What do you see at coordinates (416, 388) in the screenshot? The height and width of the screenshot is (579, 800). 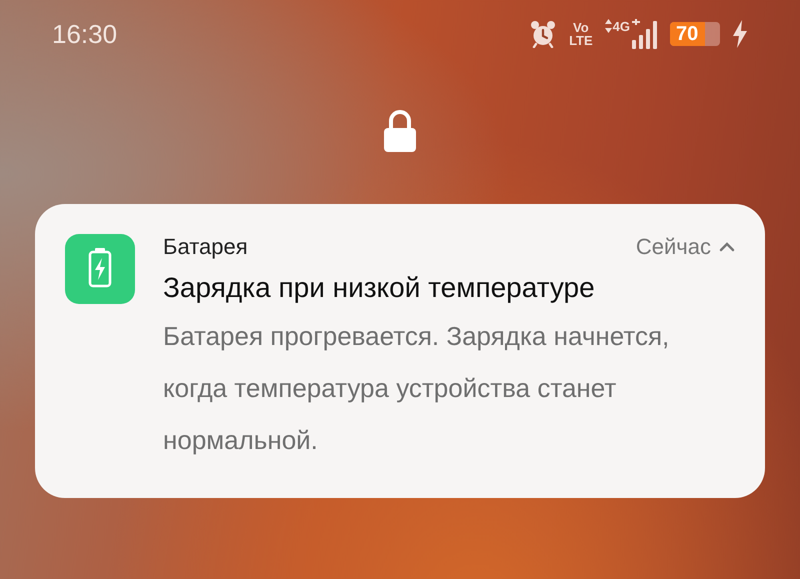 I see `notification-body: Батарея прогревается. Зарядка начнется, когда температура устройства станет нормальной.` at bounding box center [416, 388].